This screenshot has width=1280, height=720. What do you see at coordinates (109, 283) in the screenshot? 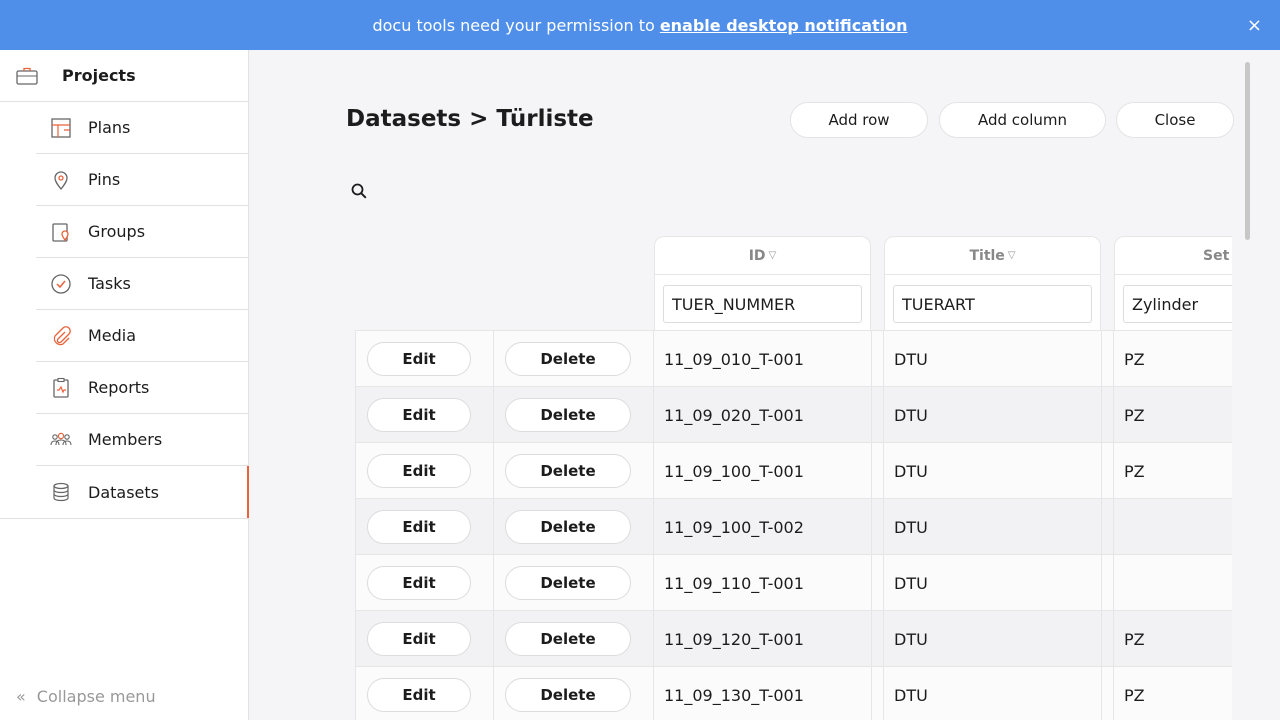
I see `sidebar-item-label: Tasks` at bounding box center [109, 283].